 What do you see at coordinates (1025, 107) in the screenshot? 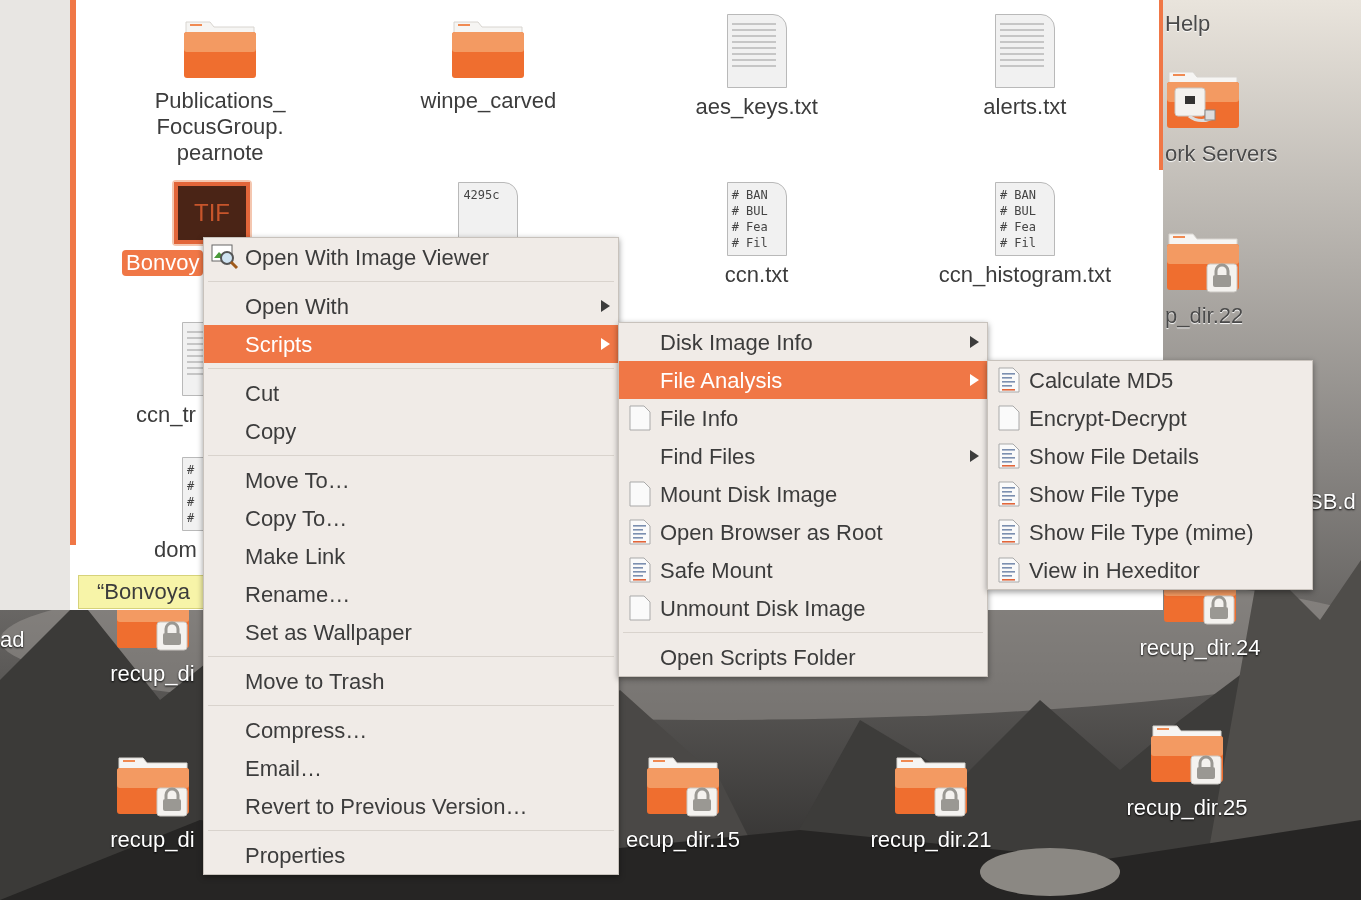
I see `file-name: alerts.txt` at bounding box center [1025, 107].